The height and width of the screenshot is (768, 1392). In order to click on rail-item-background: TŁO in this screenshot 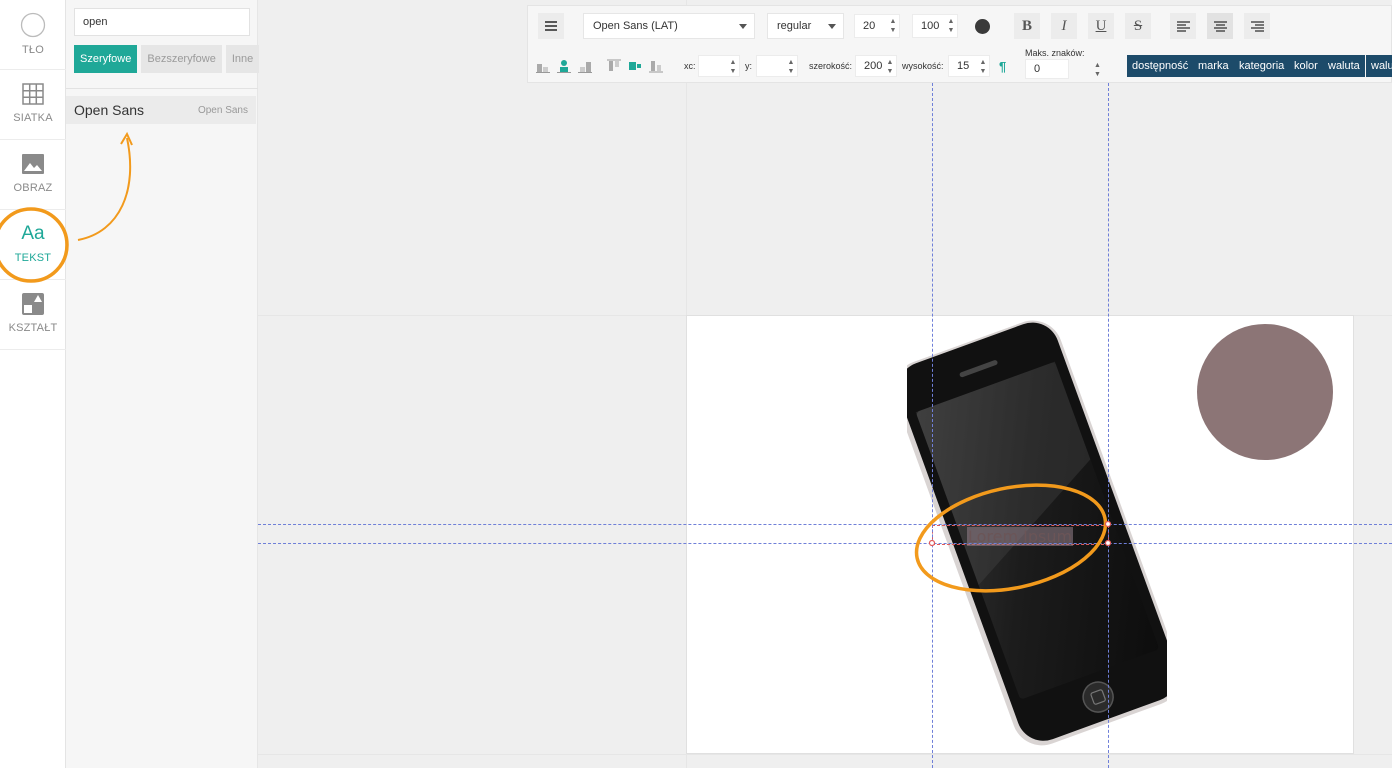, I will do `click(33, 35)`.